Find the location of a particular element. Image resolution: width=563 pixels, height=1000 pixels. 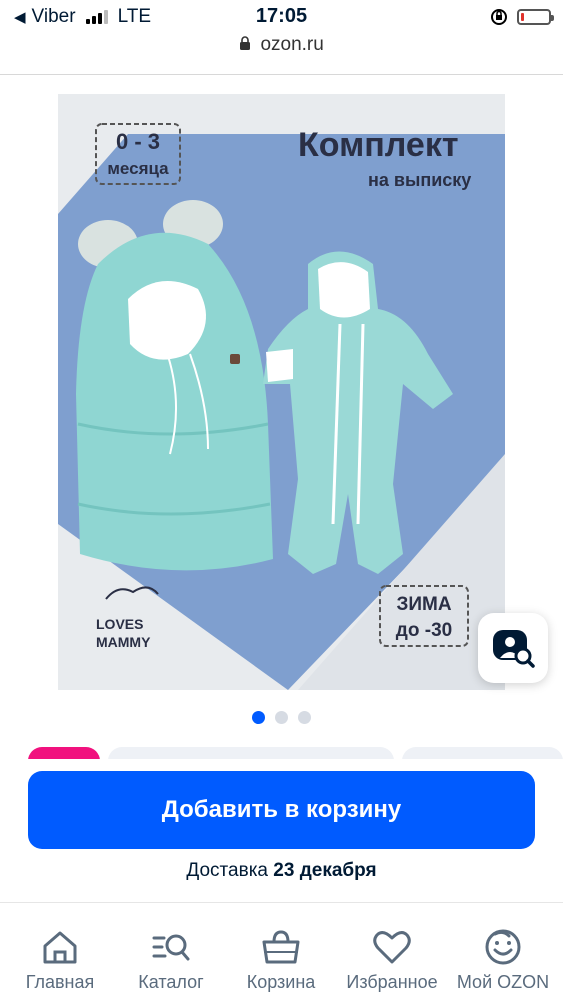

tab-home: Главная is located at coordinates (60, 960).